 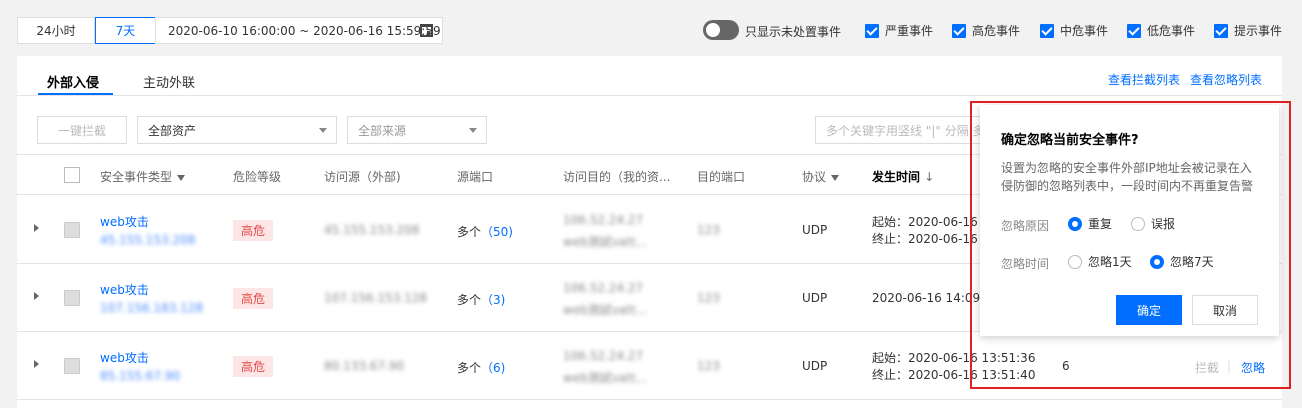 What do you see at coordinates (1171, 31) in the screenshot?
I see `filter-label: 低危事件` at bounding box center [1171, 31].